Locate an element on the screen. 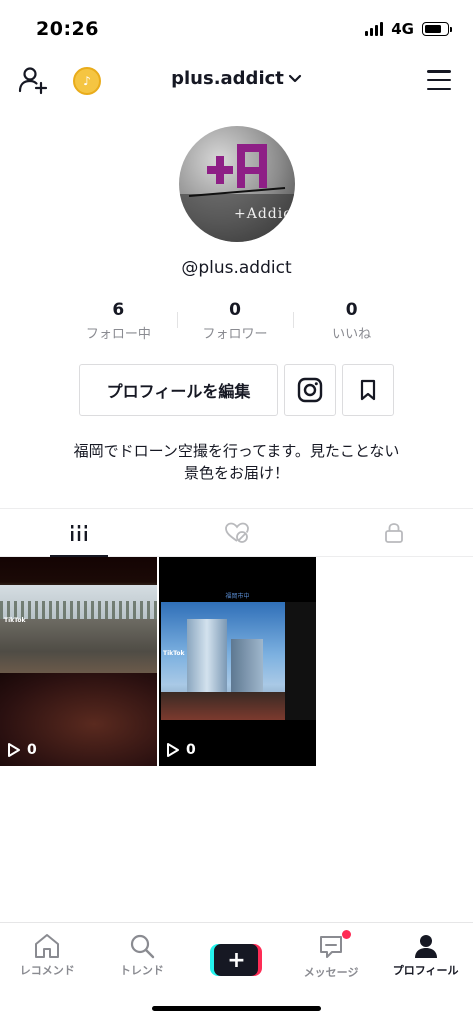 Image resolution: width=473 pixels, height=1024 pixels. profile-header: ♪ plus.addict is located at coordinates (236, 81).